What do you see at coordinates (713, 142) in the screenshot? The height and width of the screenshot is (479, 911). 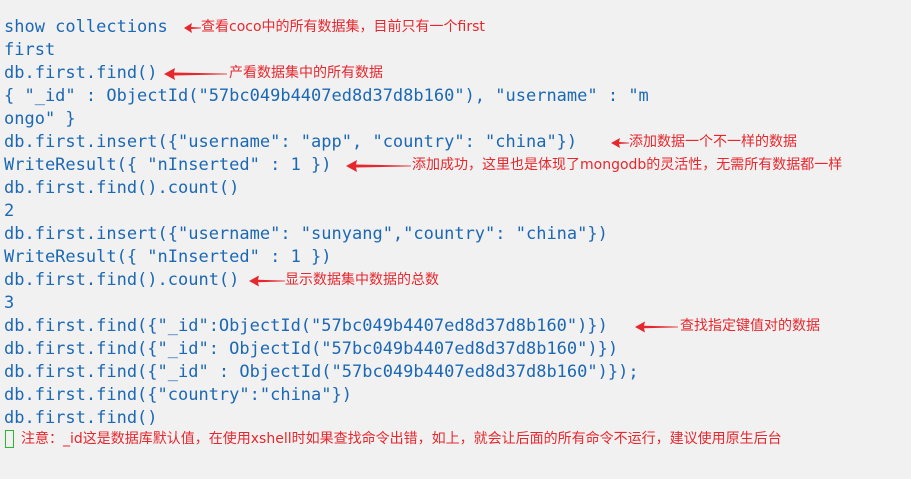 I see `annotation-insert-new: 添加数据一个不一样的数据` at bounding box center [713, 142].